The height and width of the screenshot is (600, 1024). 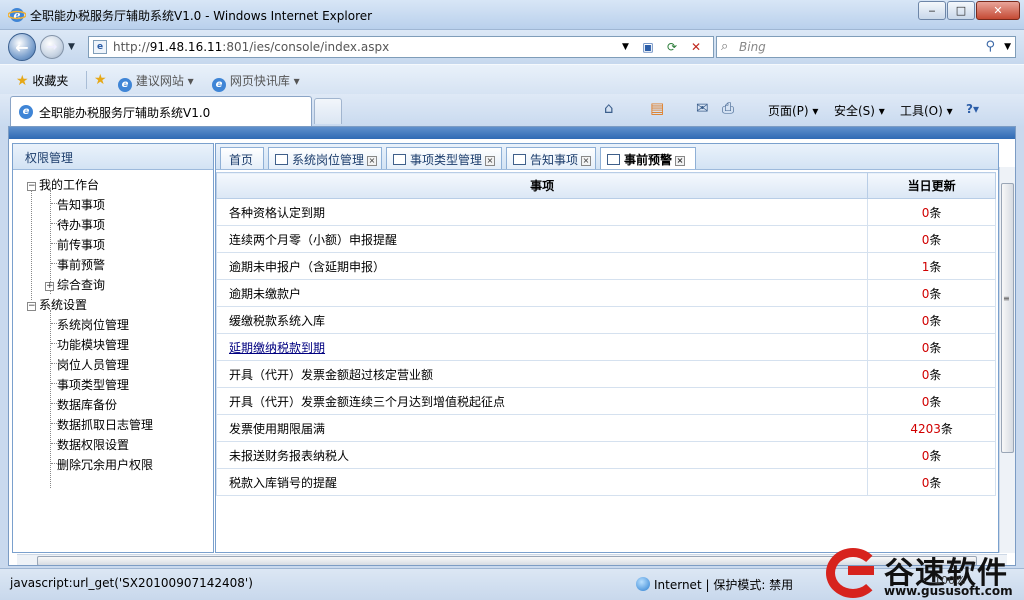 I want to click on tree-item-query: + 综合查询, so click(x=75, y=284).